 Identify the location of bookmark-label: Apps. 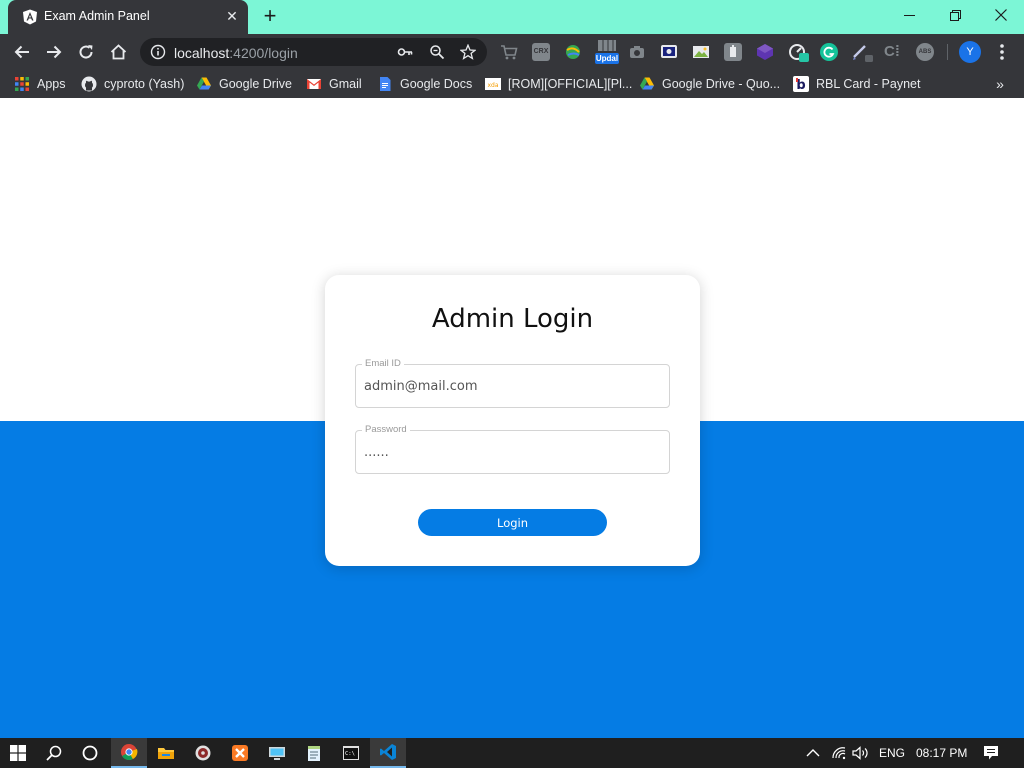
(51, 84).